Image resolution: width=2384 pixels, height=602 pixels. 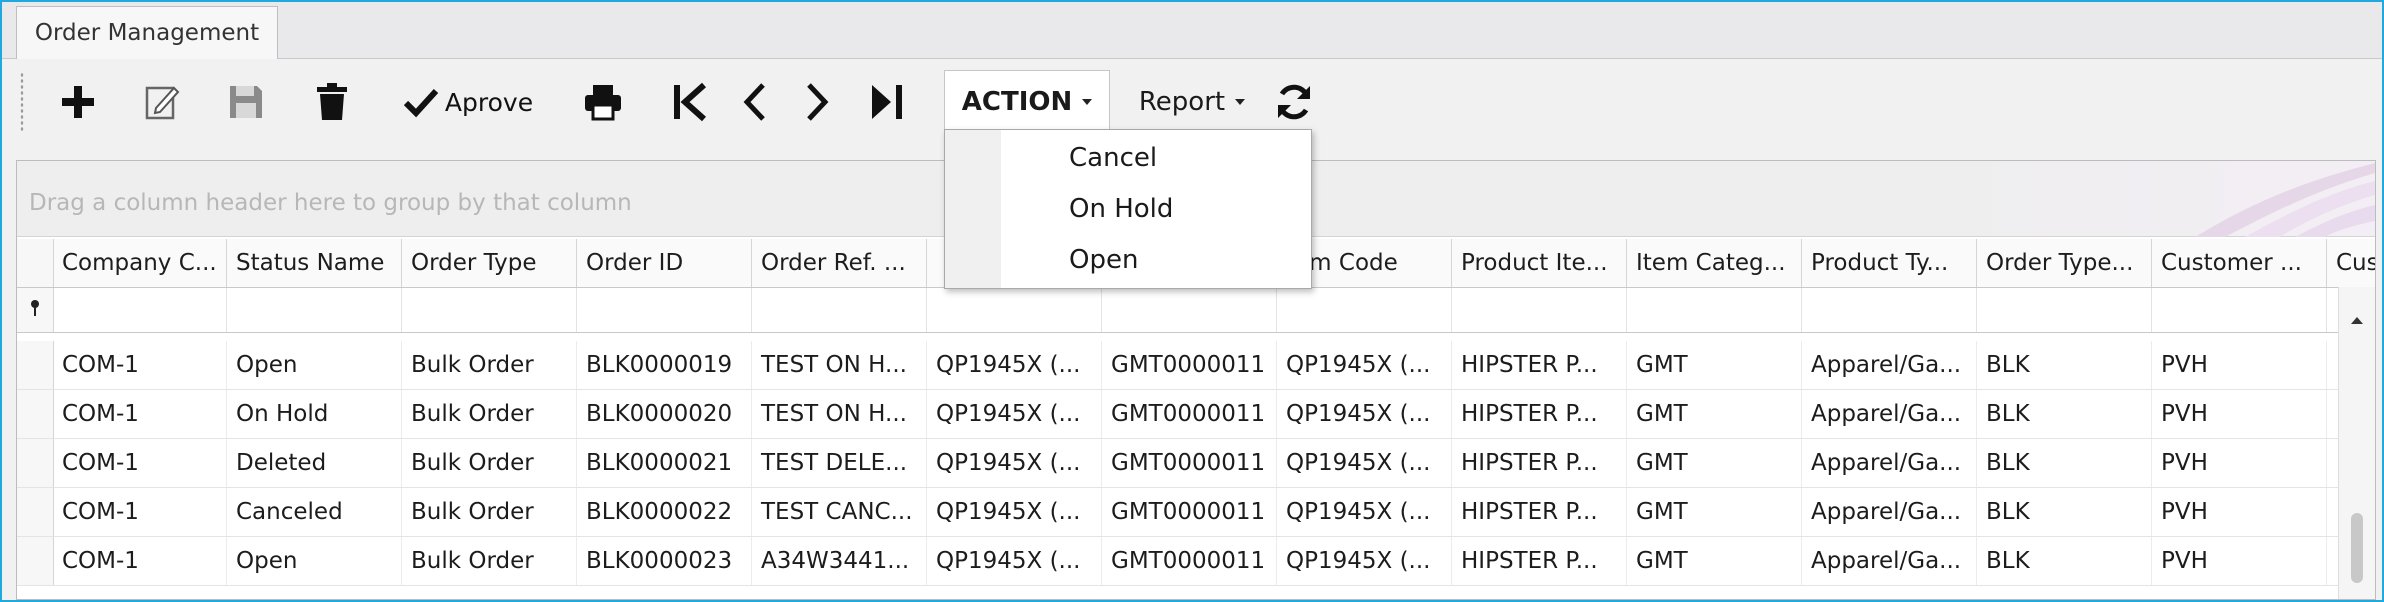 What do you see at coordinates (1294, 102) in the screenshot?
I see `refresh-button` at bounding box center [1294, 102].